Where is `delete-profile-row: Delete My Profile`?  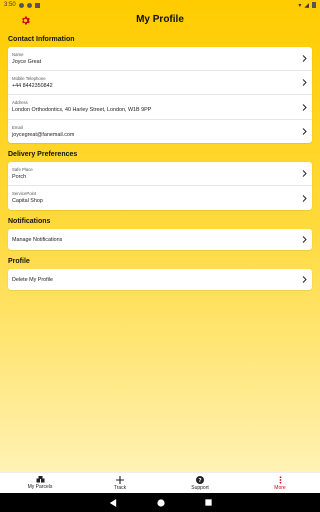 delete-profile-row: Delete My Profile is located at coordinates (160, 279).